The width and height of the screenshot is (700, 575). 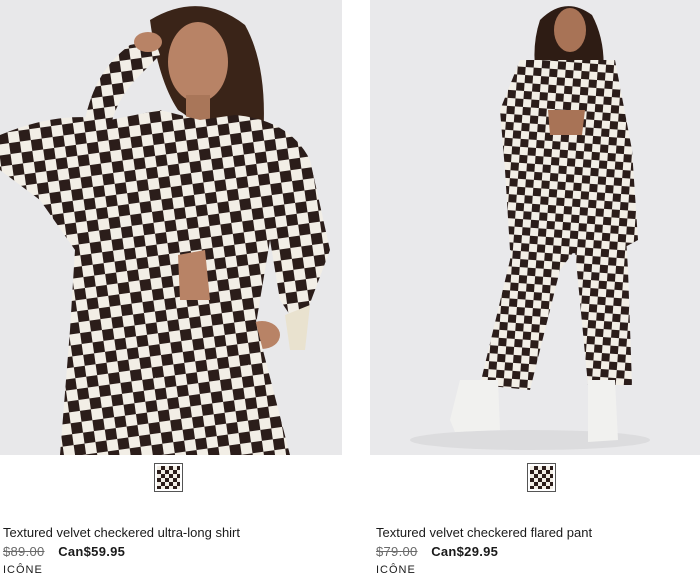 What do you see at coordinates (24, 551) in the screenshot?
I see `original-price: $89.00` at bounding box center [24, 551].